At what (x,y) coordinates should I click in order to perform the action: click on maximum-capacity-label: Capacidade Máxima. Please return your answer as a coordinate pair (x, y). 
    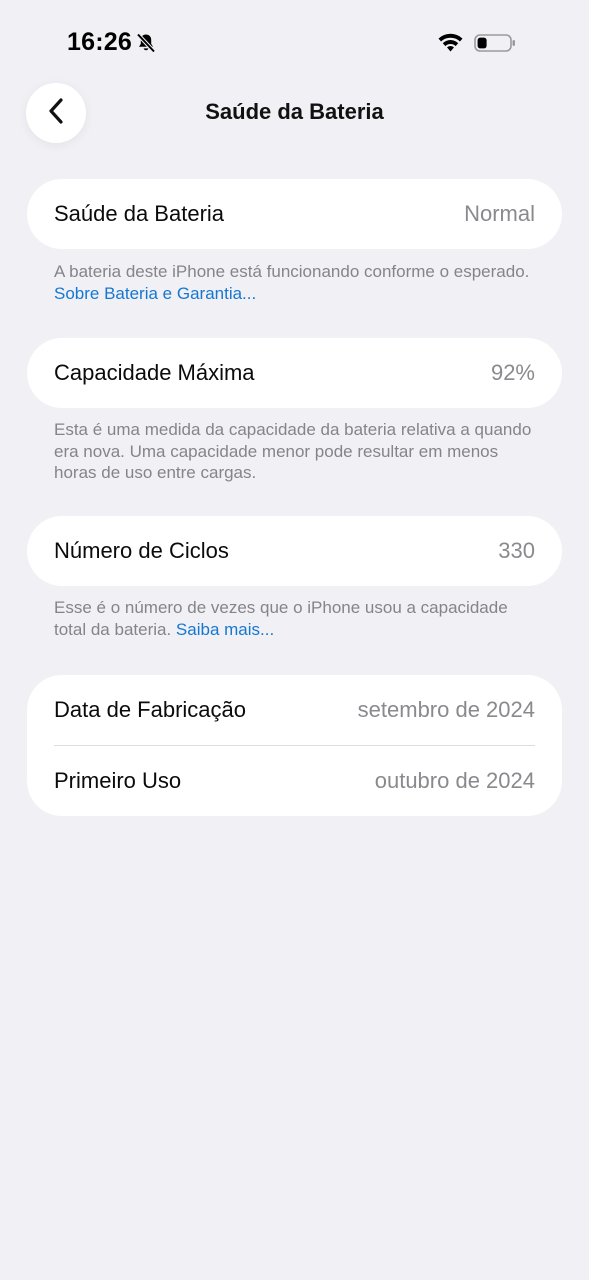
    Looking at the image, I should click on (154, 372).